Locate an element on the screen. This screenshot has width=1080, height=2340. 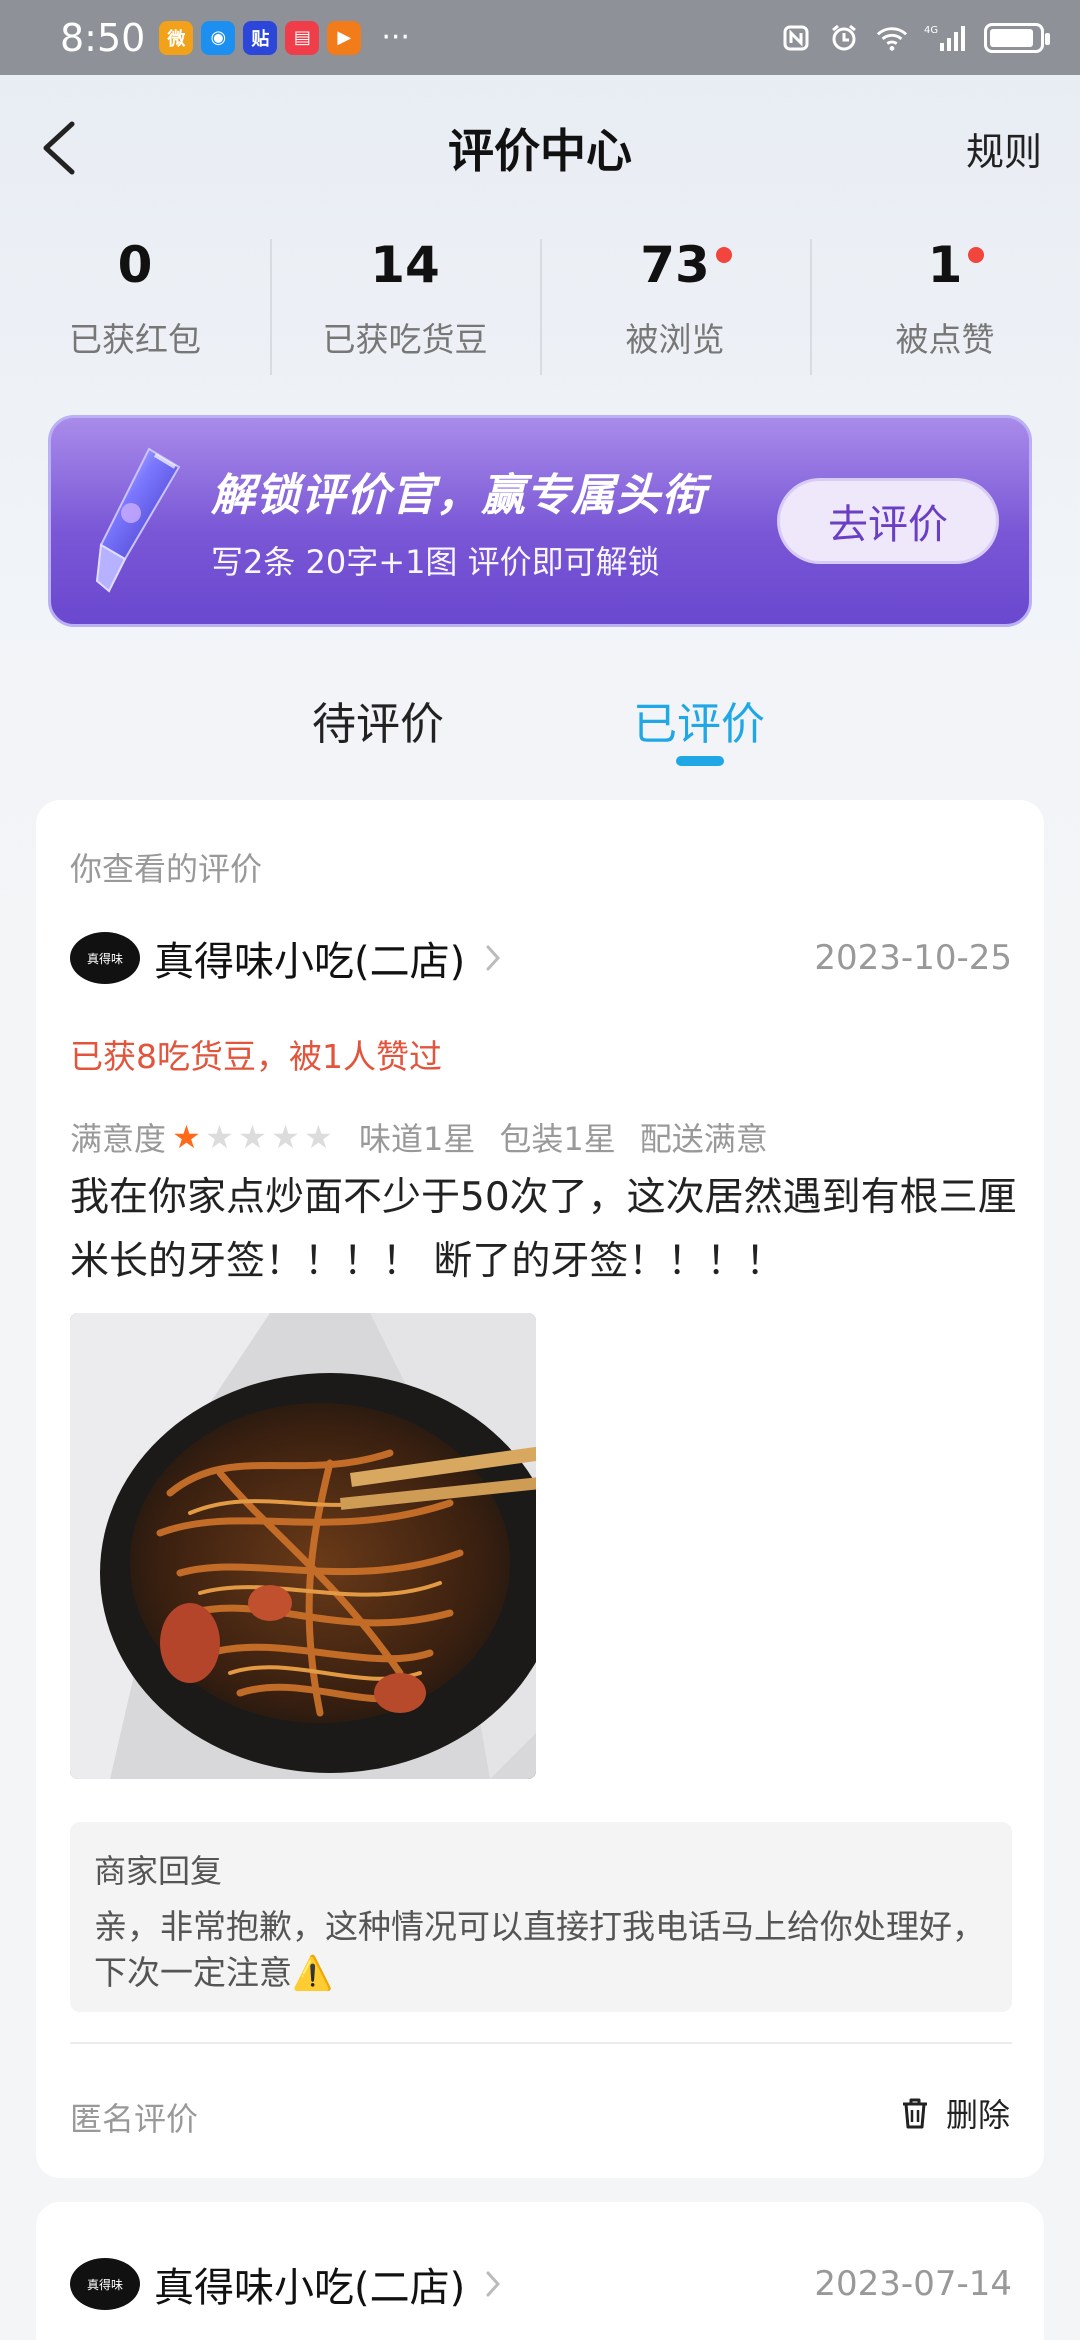
status-bar: 8:50 微 ◉ 贴 ▤ ▶ ··· 4G is located at coordinates (540, 37).